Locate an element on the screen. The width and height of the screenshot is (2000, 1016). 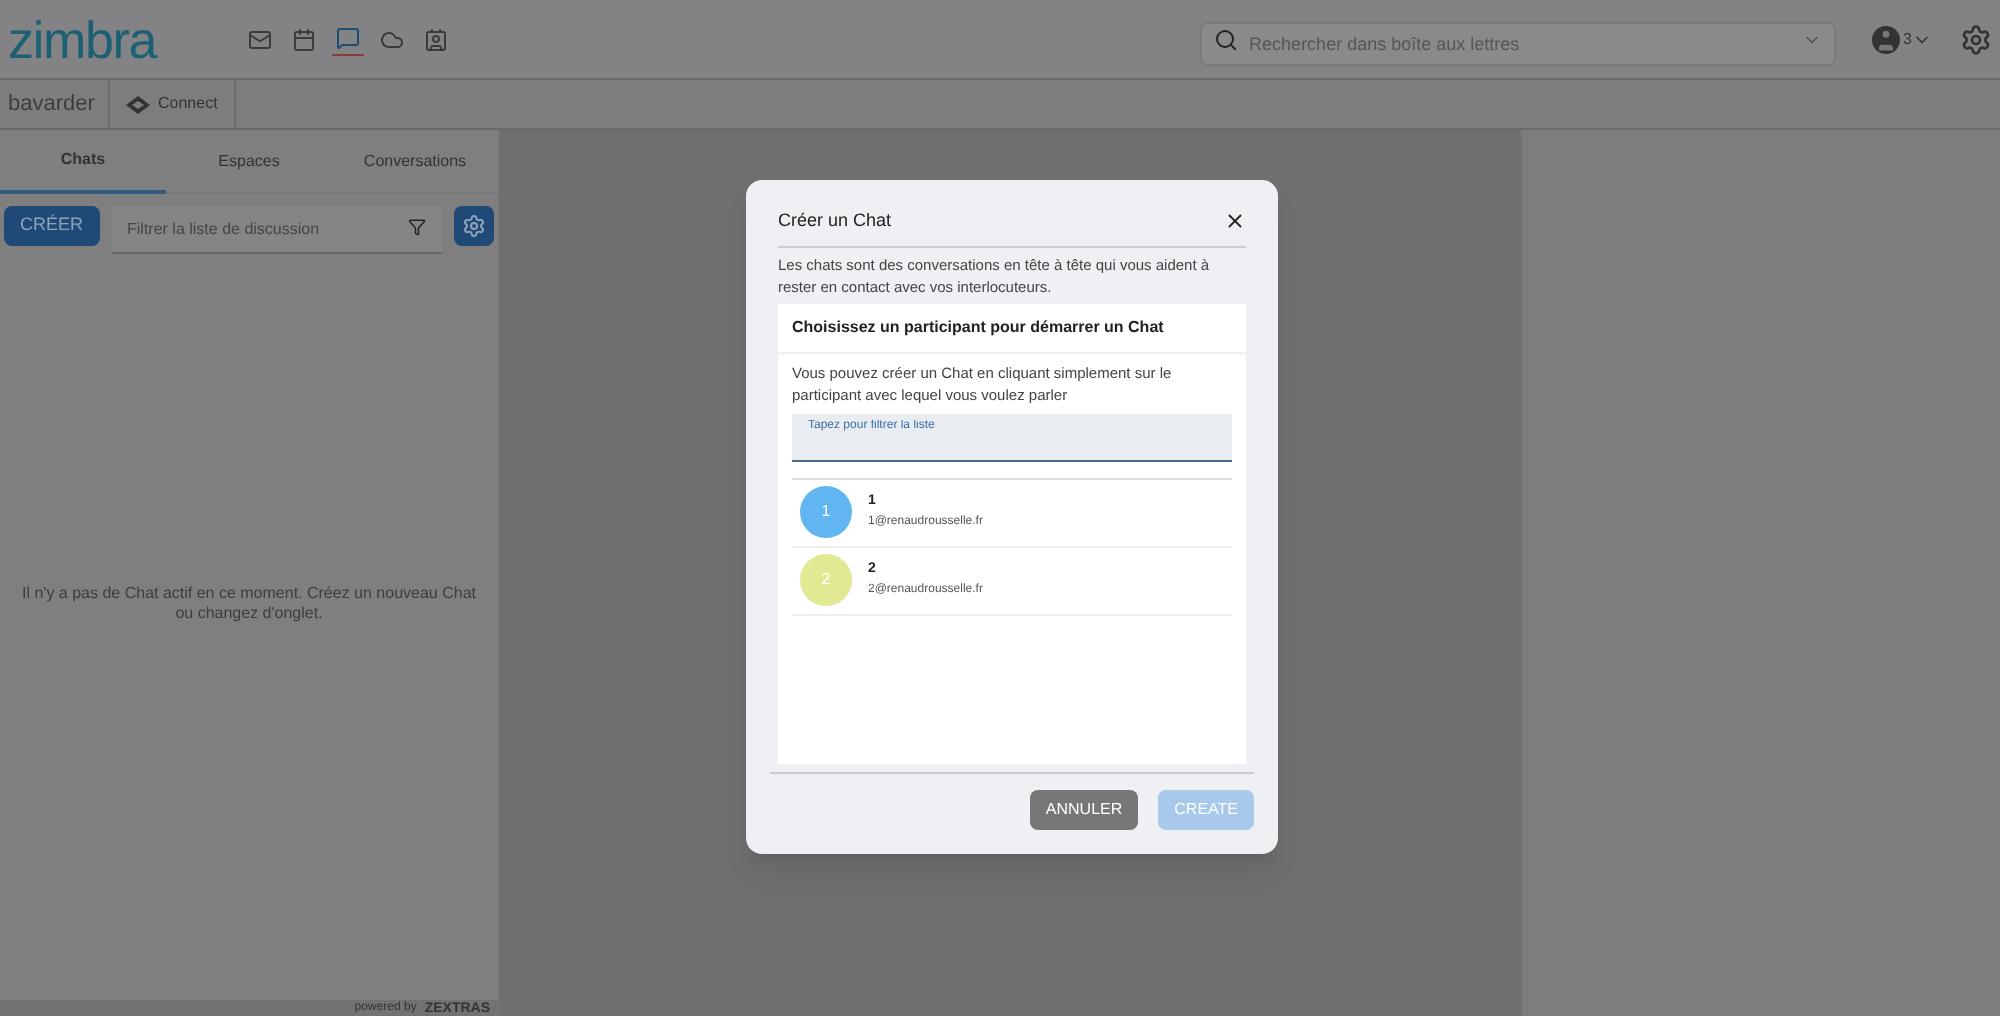
connect-button: Connect is located at coordinates (172, 104).